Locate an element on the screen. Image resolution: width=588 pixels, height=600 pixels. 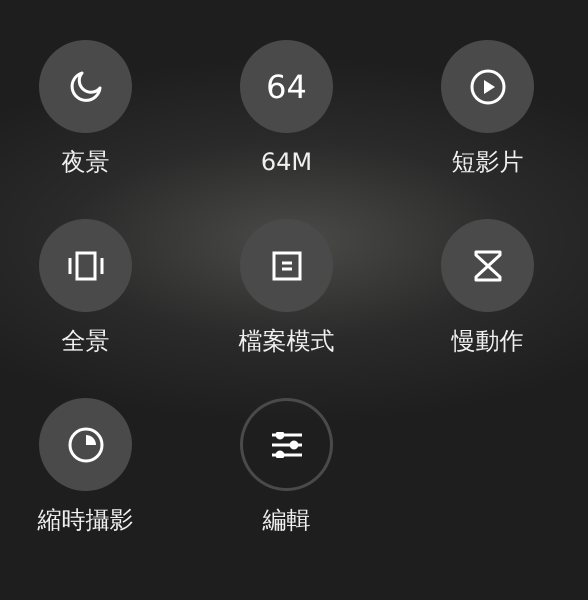
mode-label: 短影片 is located at coordinates (488, 162).